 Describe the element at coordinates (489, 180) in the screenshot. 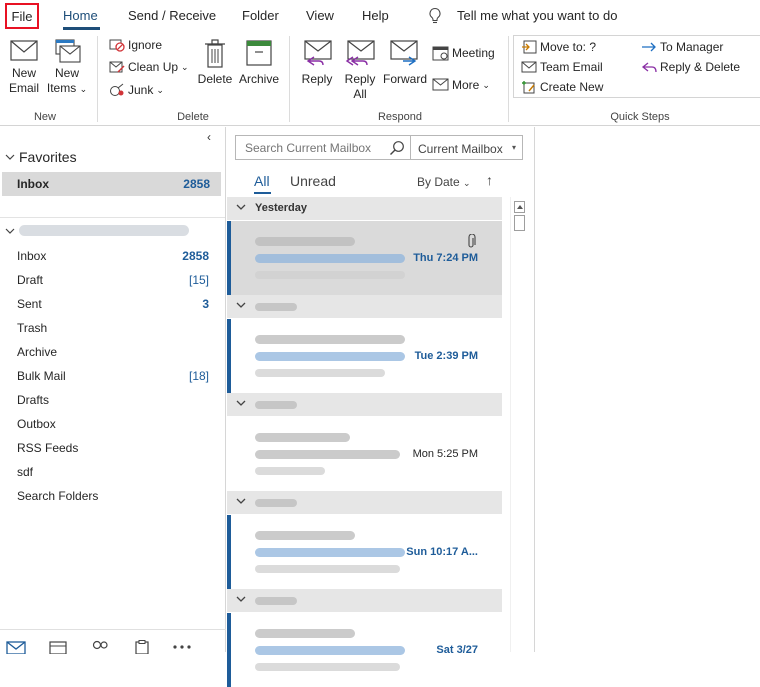

I see `sort-direction-icon: ↑` at that location.